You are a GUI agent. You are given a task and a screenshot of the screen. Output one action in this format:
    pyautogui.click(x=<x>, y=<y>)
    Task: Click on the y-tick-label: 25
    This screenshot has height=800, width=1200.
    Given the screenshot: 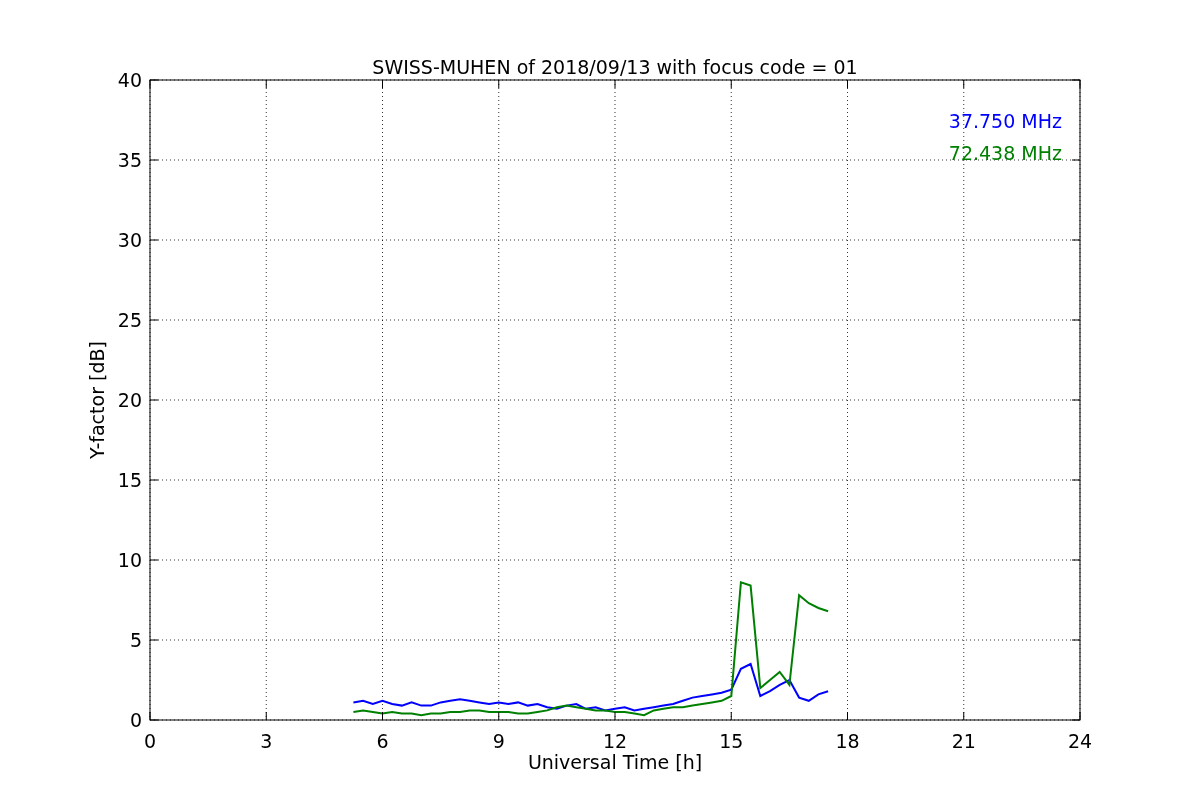 What is the action you would take?
    pyautogui.click(x=129, y=320)
    